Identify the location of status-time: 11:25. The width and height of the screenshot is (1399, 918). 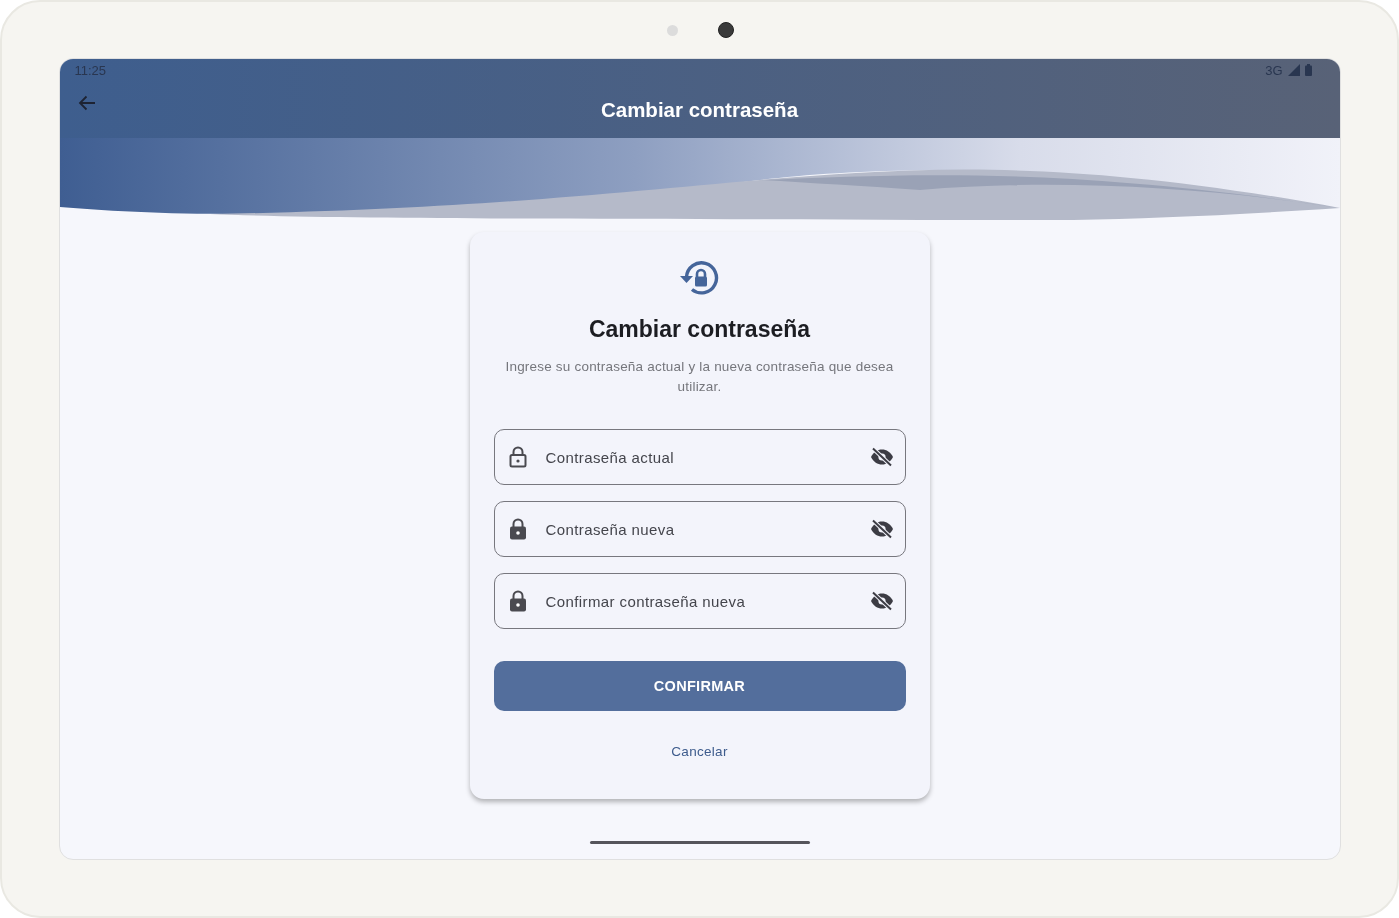
(90, 70).